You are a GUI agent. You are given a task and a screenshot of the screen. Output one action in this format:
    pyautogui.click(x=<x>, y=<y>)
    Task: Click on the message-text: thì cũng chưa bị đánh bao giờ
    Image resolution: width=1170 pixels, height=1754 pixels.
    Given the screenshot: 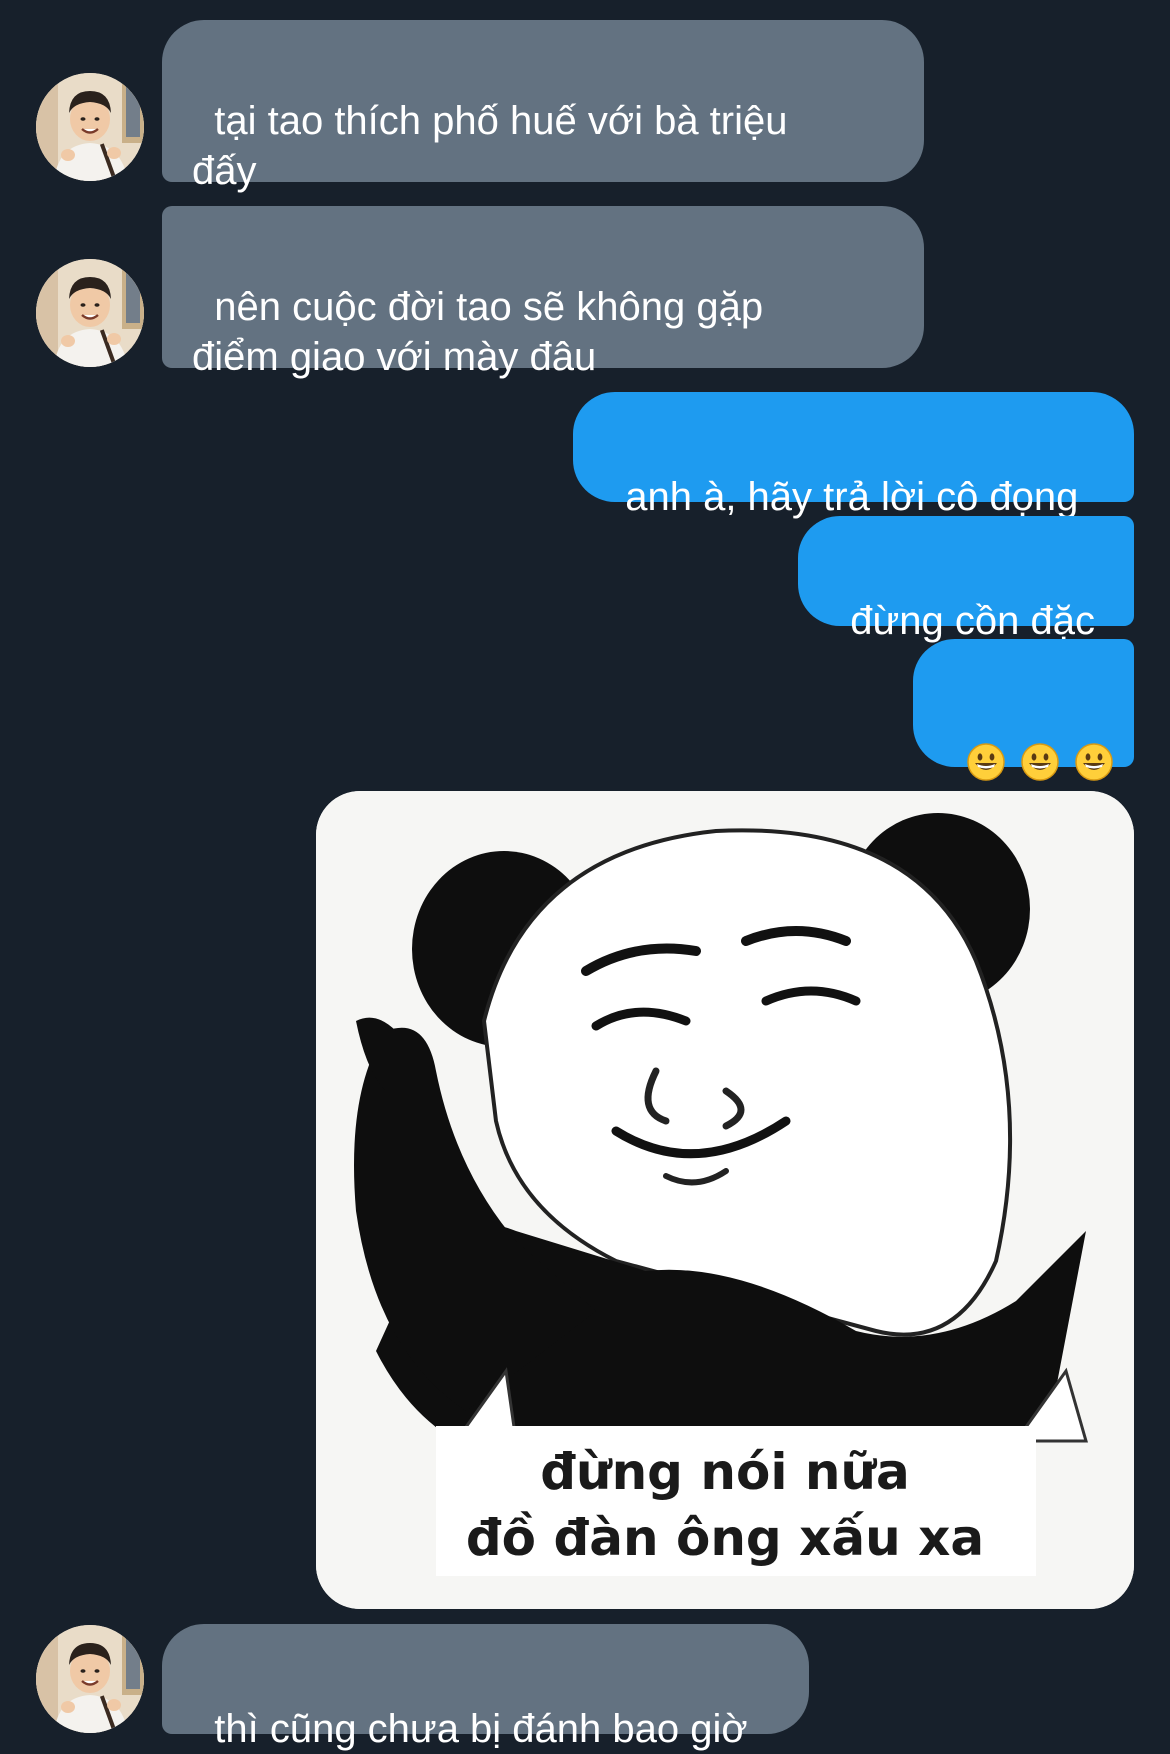 What is the action you would take?
    pyautogui.click(x=481, y=1729)
    